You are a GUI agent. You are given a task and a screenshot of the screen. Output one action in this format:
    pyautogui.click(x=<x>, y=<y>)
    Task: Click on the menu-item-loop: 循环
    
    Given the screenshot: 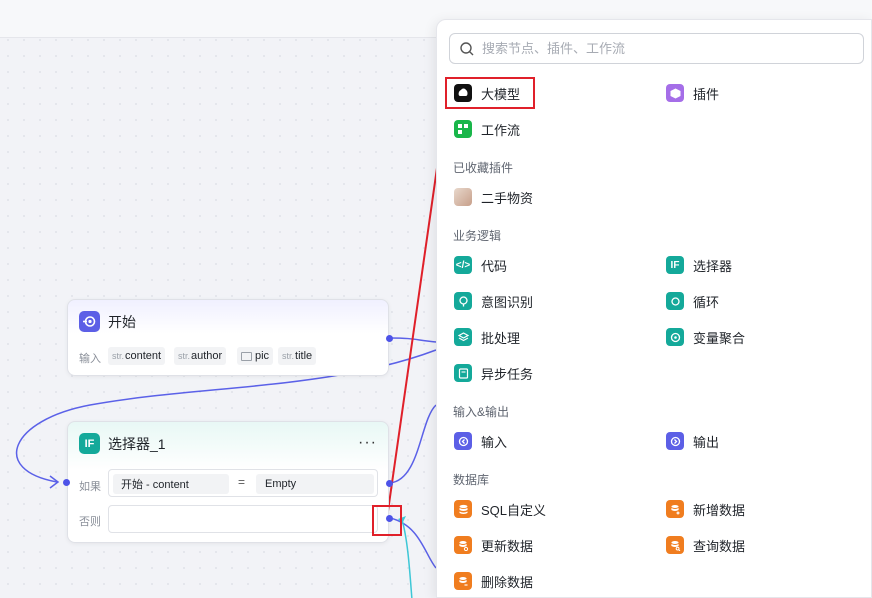 What is the action you would take?
    pyautogui.click(x=692, y=301)
    